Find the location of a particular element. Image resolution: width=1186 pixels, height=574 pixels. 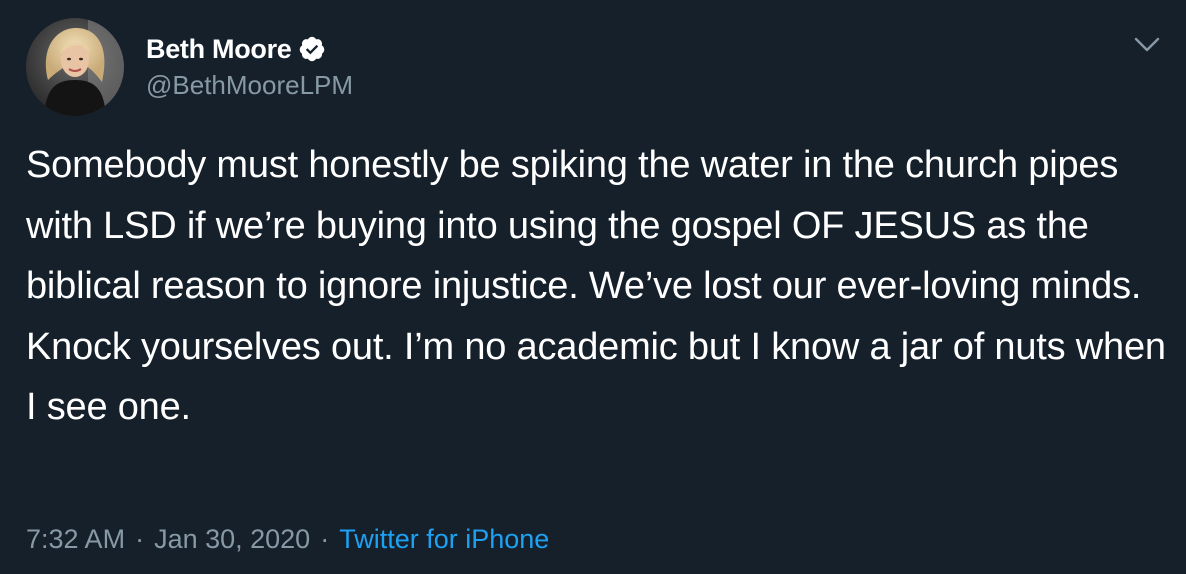

verified-badge-icon is located at coordinates (312, 49).